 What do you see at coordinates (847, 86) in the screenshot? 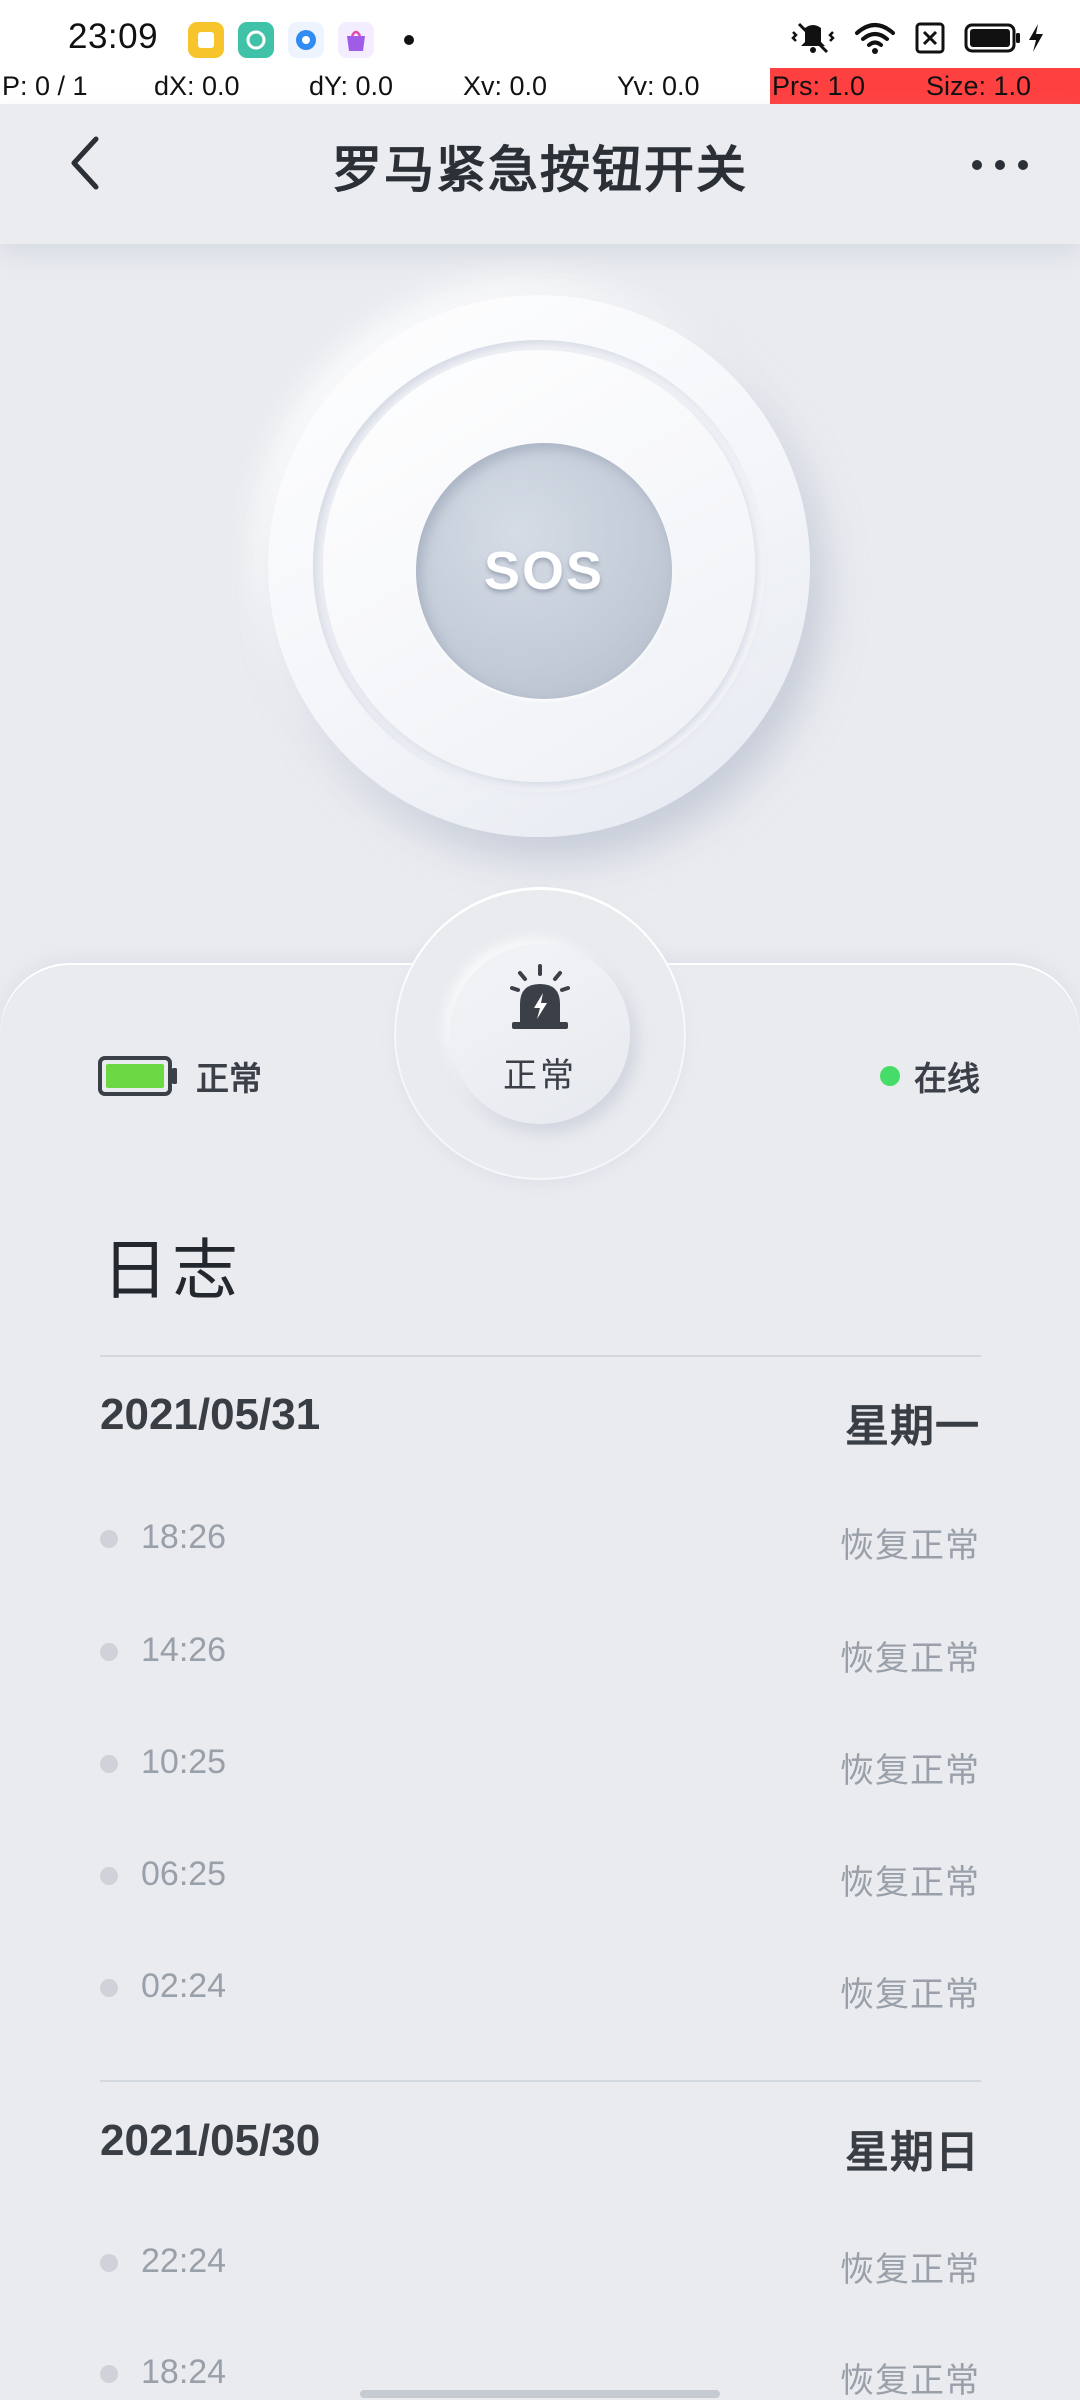
I see `debug-pressure: Prs: 1.0` at bounding box center [847, 86].